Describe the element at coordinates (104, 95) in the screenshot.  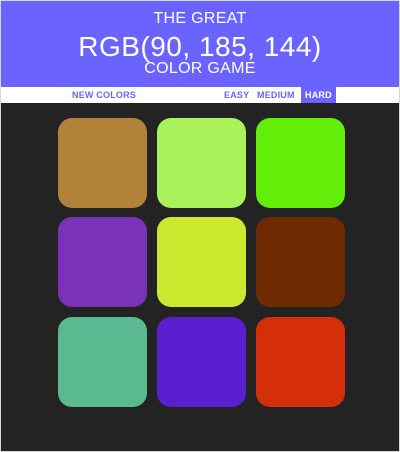
I see `new-colors-button: NEW COLORS` at that location.